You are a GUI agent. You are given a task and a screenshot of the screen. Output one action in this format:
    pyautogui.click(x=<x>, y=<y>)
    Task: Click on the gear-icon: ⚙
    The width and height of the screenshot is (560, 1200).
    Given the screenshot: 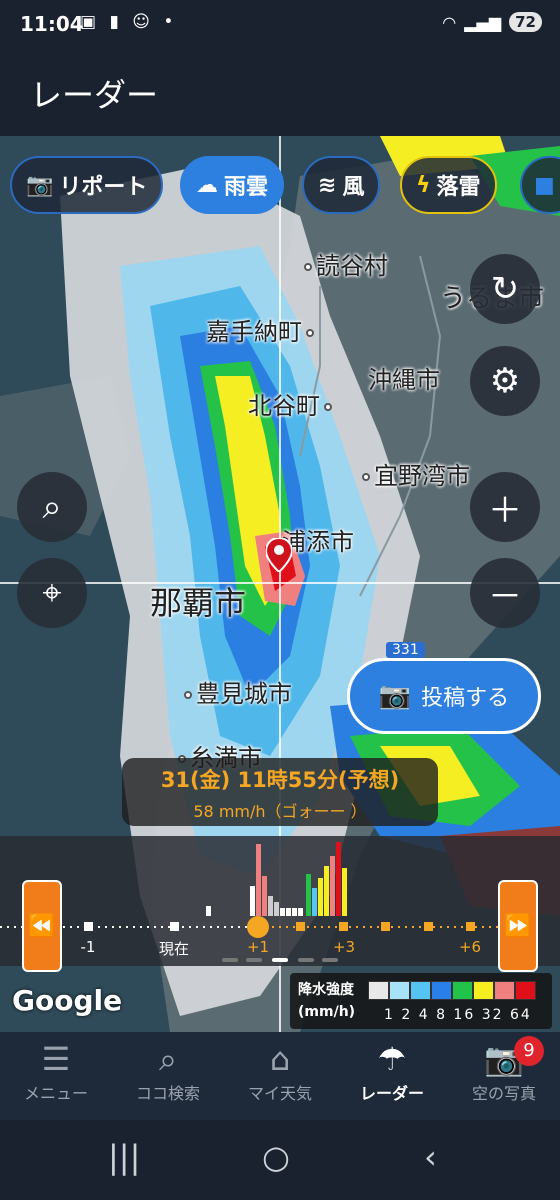 What is the action you would take?
    pyautogui.click(x=505, y=381)
    